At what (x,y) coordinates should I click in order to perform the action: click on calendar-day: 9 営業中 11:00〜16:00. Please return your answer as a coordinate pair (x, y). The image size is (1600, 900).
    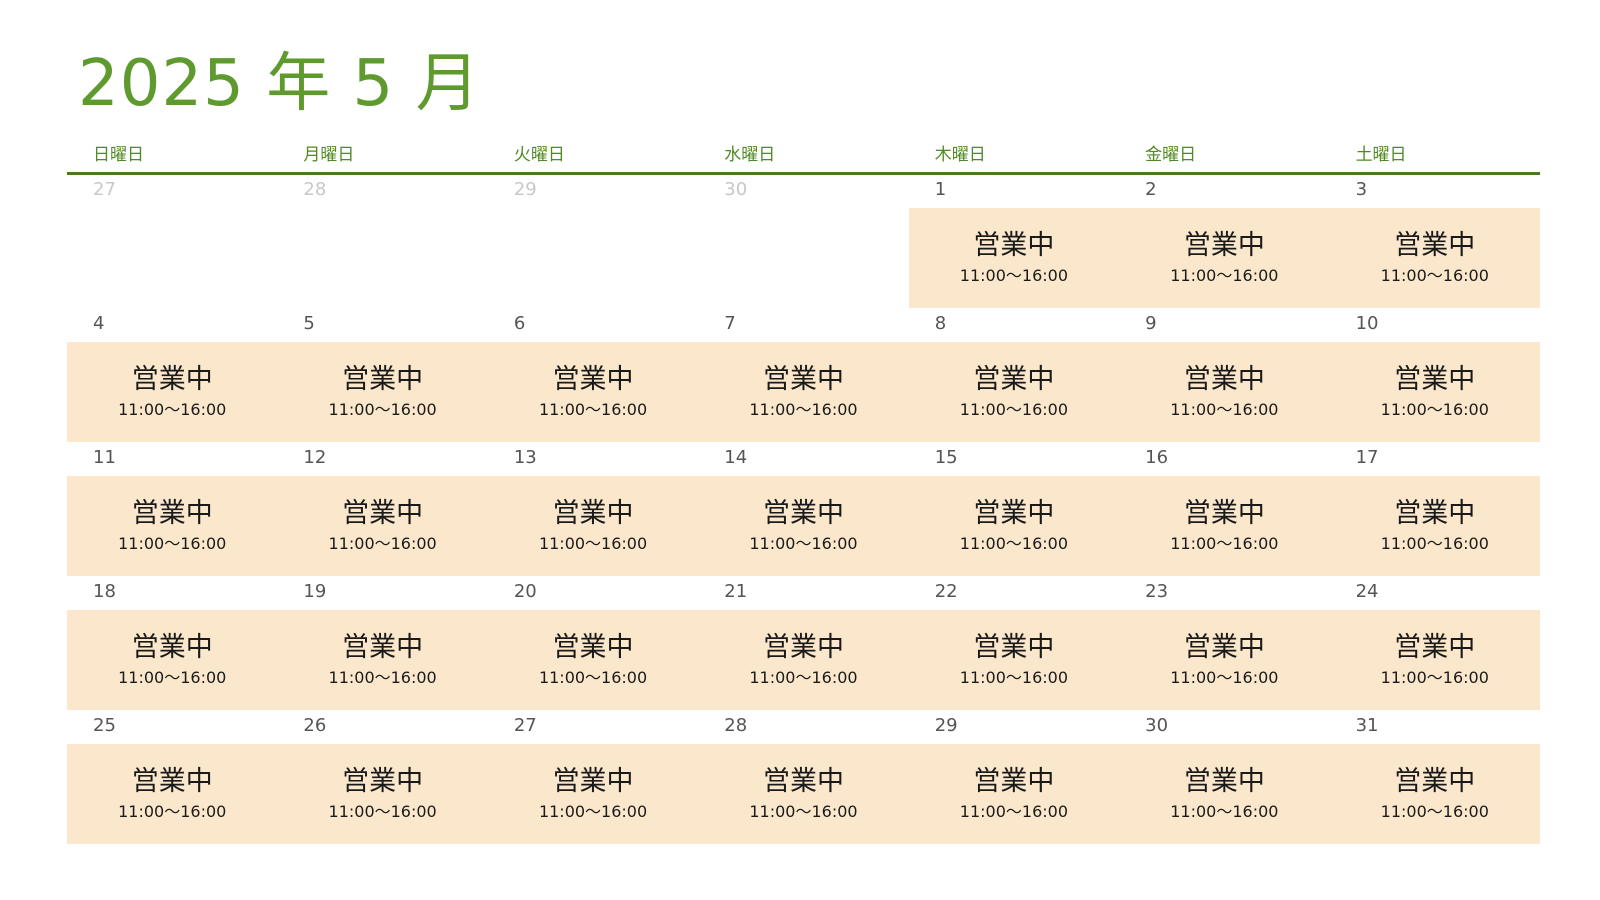
    Looking at the image, I should click on (1224, 376).